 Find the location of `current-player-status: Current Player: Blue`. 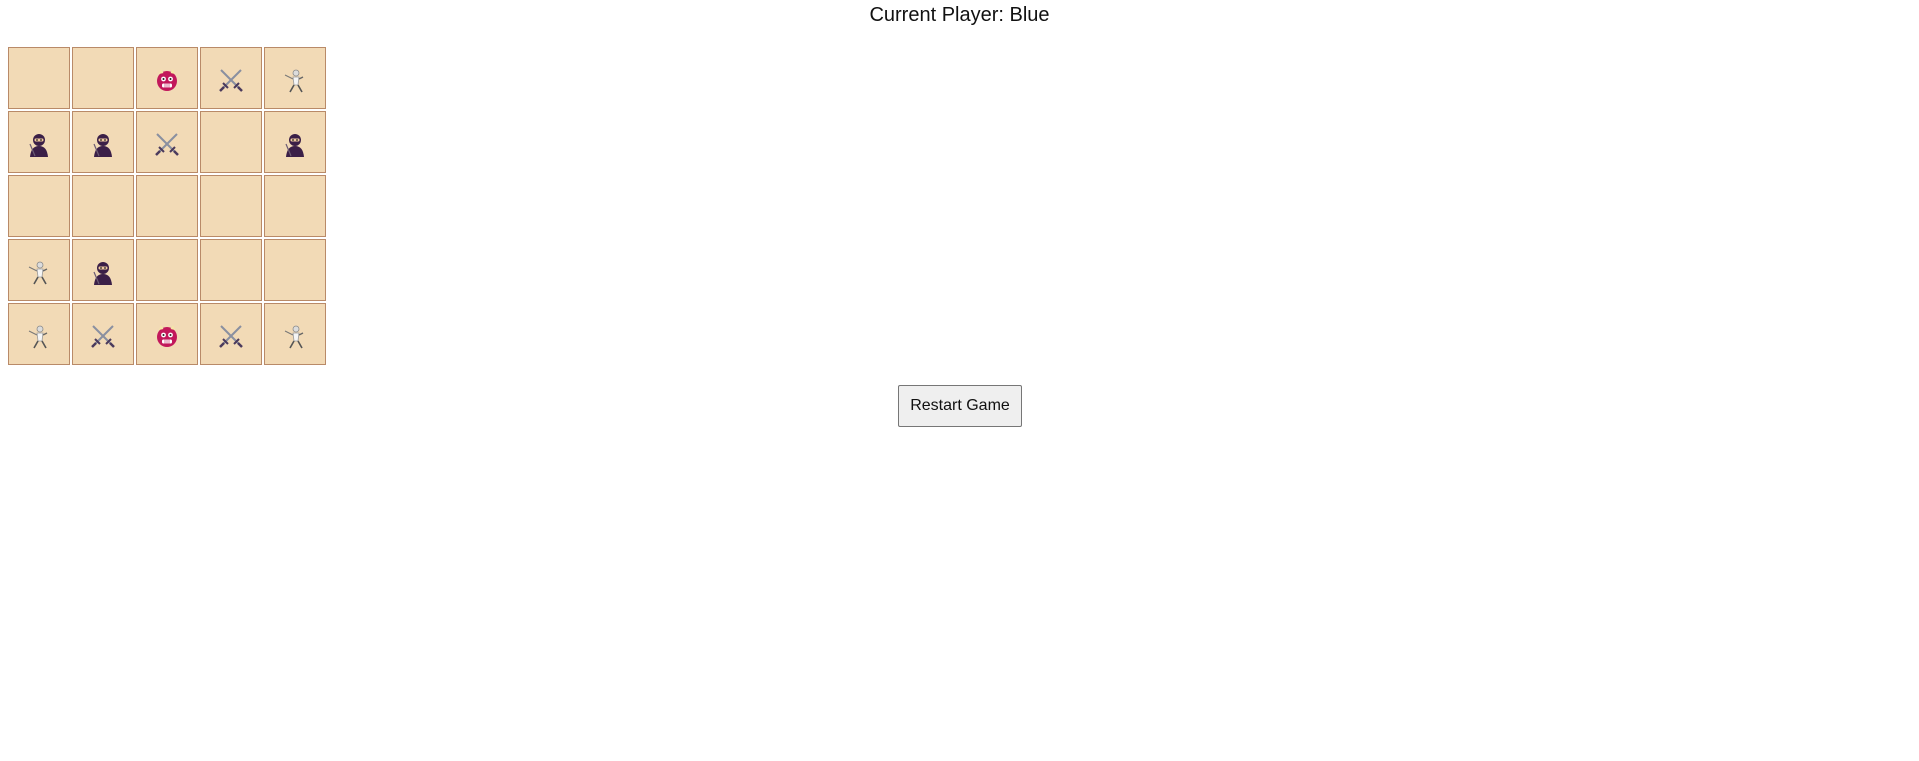

current-player-status: Current Player: Blue is located at coordinates (959, 15).